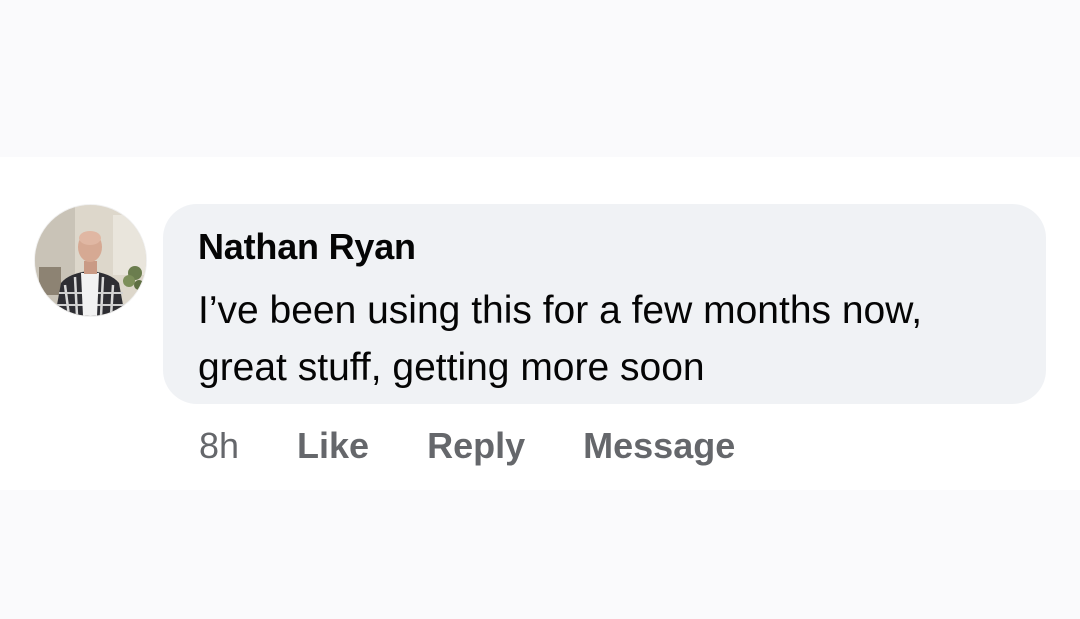  I want to click on comment-timestamp: 8h, so click(219, 446).